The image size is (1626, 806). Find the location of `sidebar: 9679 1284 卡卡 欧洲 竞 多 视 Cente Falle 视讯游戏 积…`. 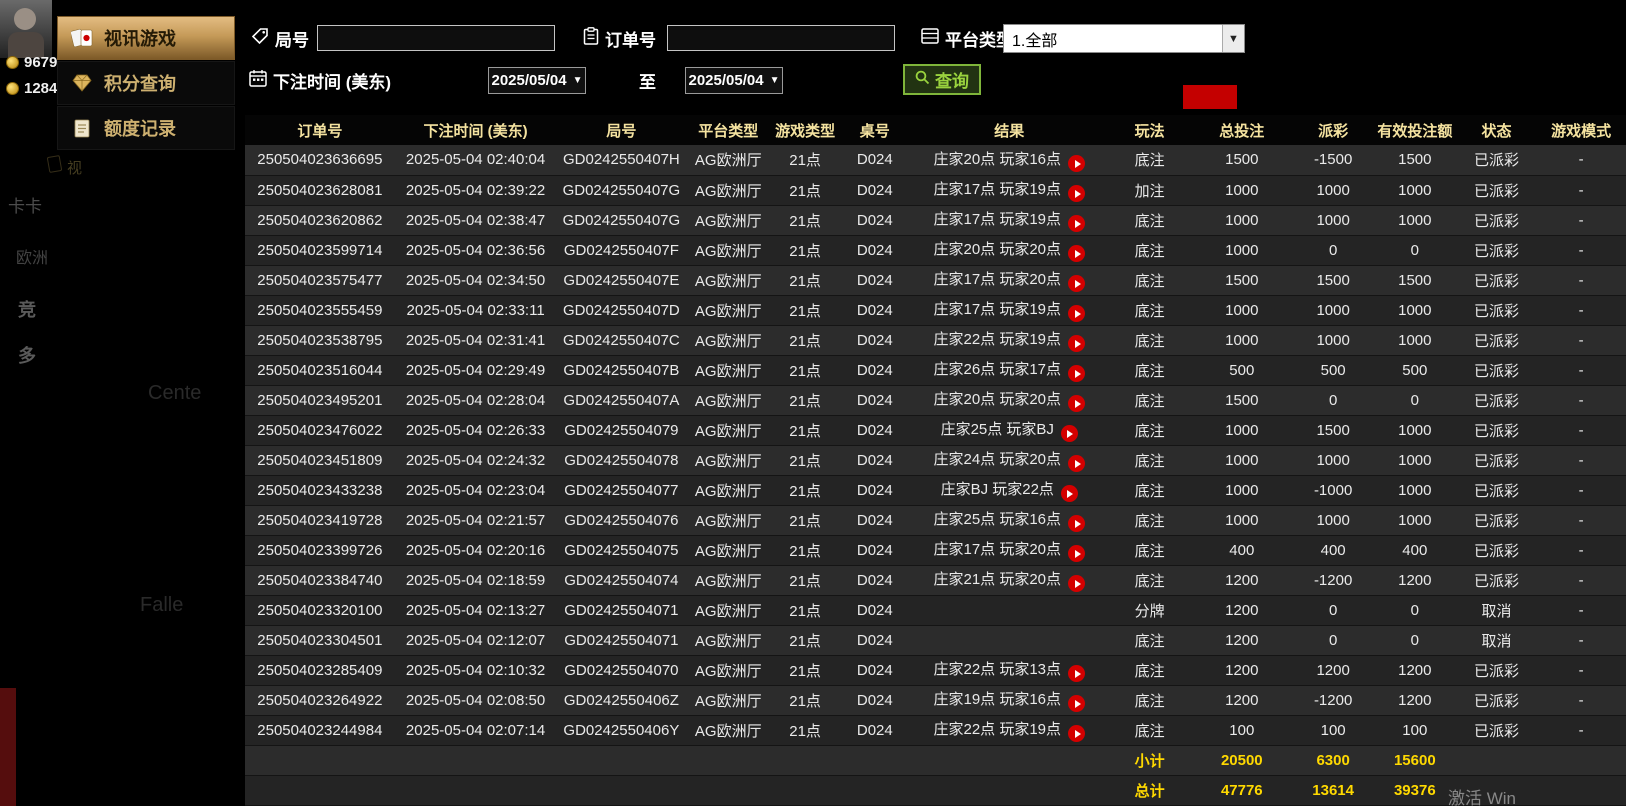

sidebar: 9679 1284 卡卡 欧洲 竞 多 视 Cente Falle 视讯游戏 积… is located at coordinates (117, 403).